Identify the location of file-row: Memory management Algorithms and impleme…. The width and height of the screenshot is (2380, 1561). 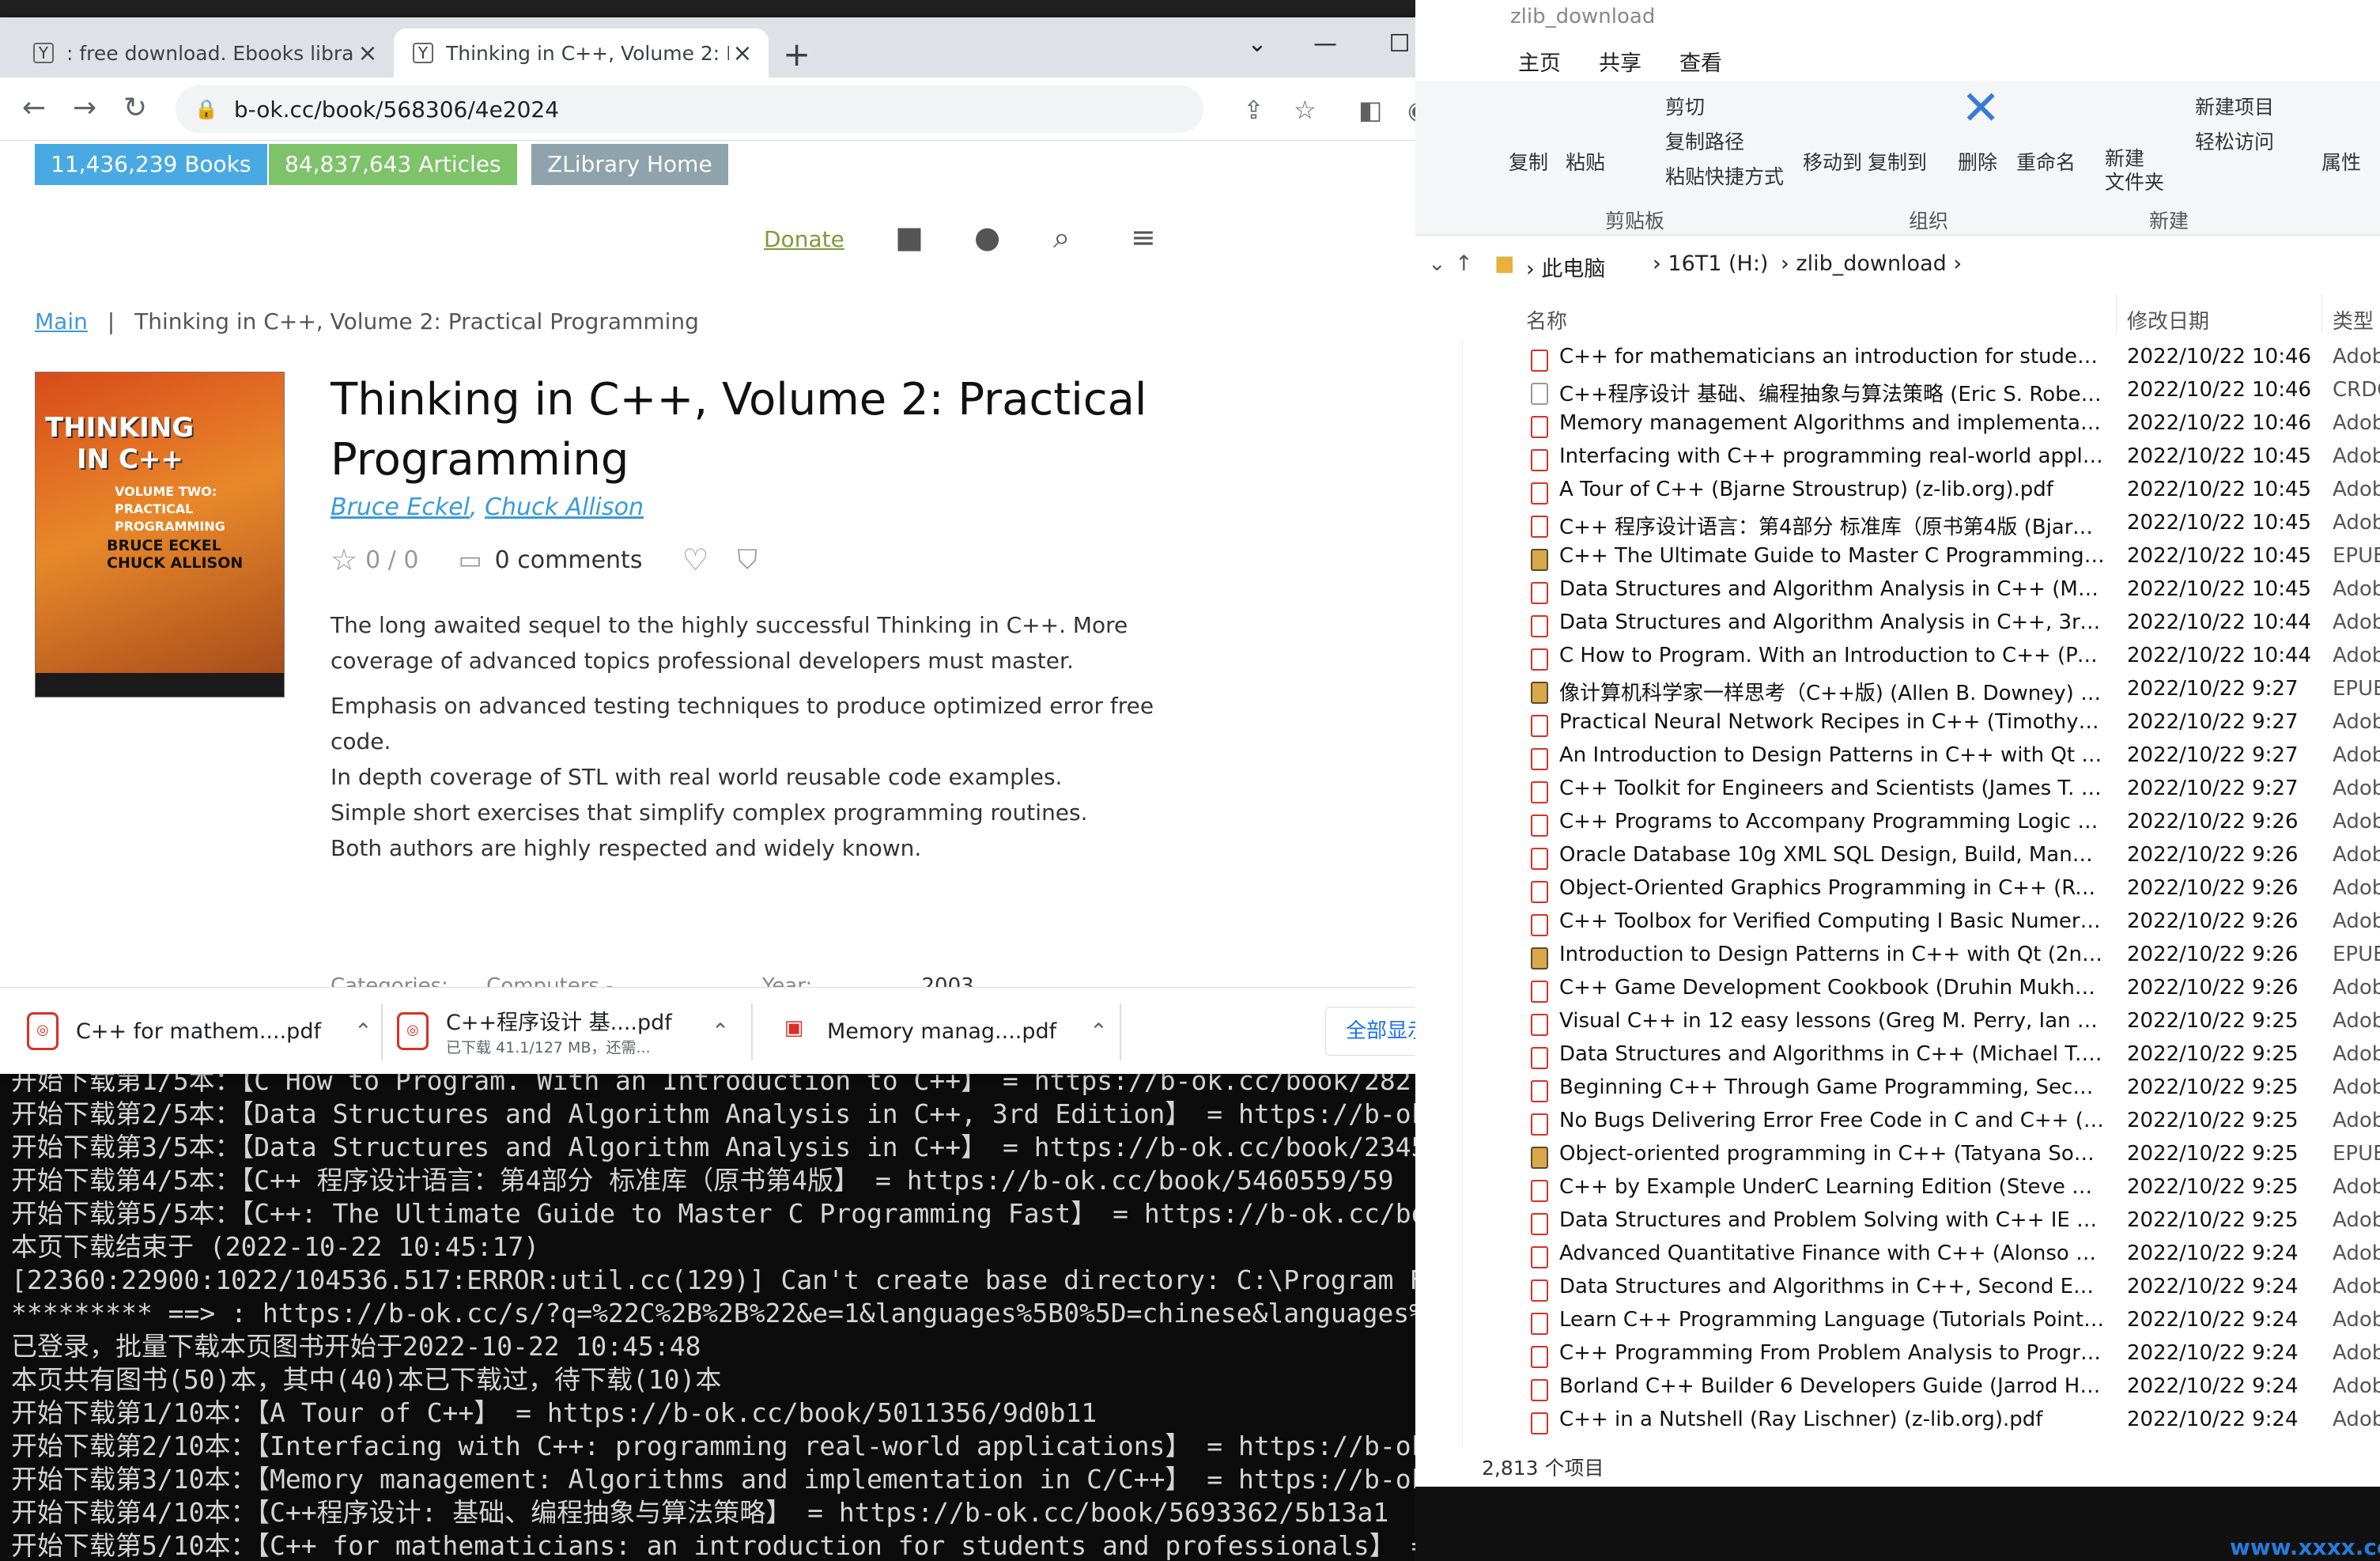
(1897, 427).